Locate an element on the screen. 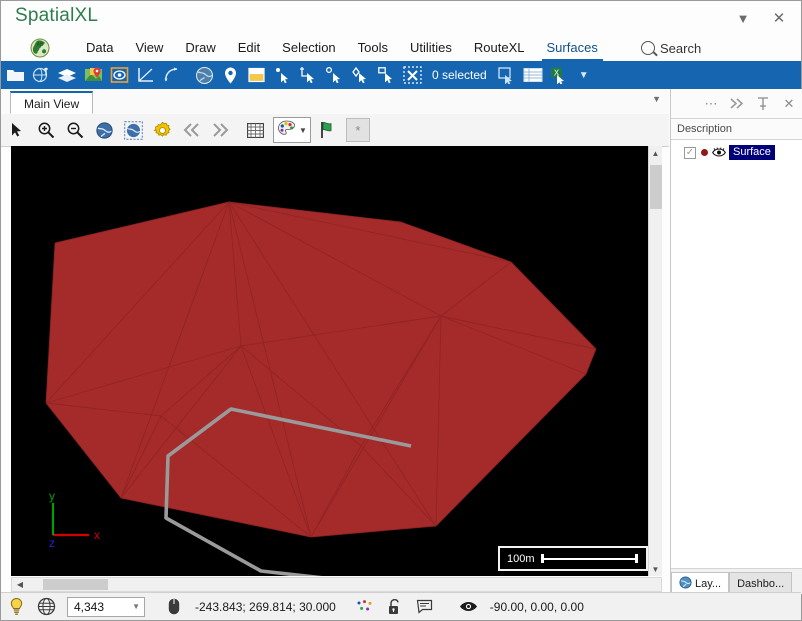 The height and width of the screenshot is (621, 802). scale-bar: 100m is located at coordinates (573, 558).